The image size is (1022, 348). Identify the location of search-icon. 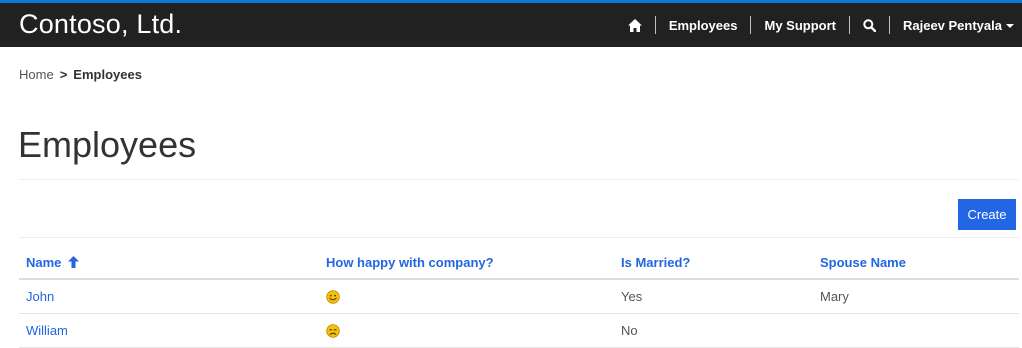
(869, 25).